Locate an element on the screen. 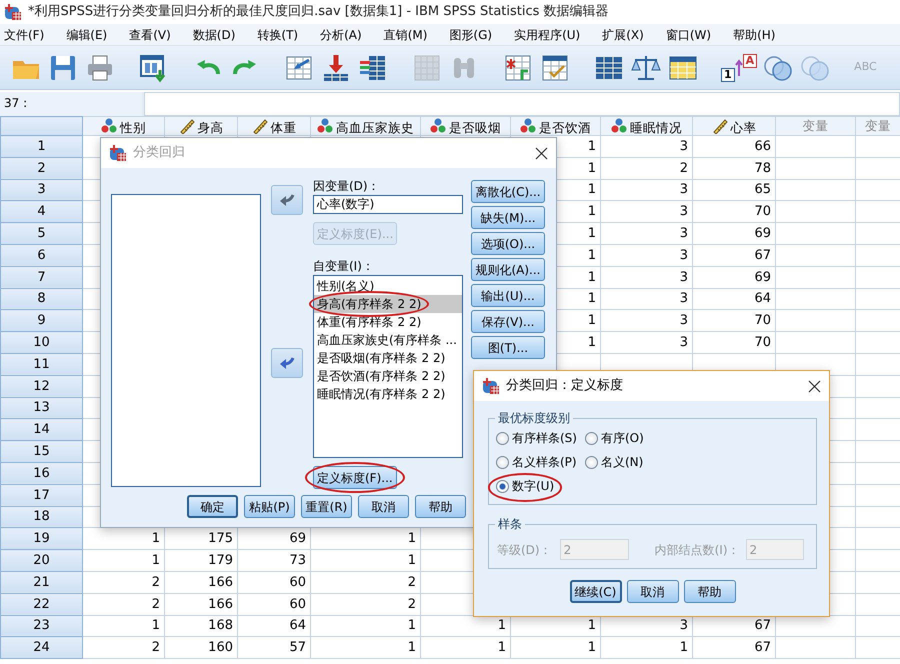  dialog-button: 重置(R) is located at coordinates (326, 506).